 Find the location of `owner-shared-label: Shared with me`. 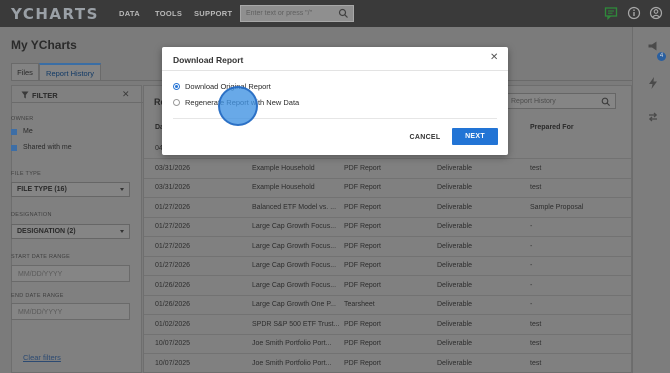

owner-shared-label: Shared with me is located at coordinates (47, 147).